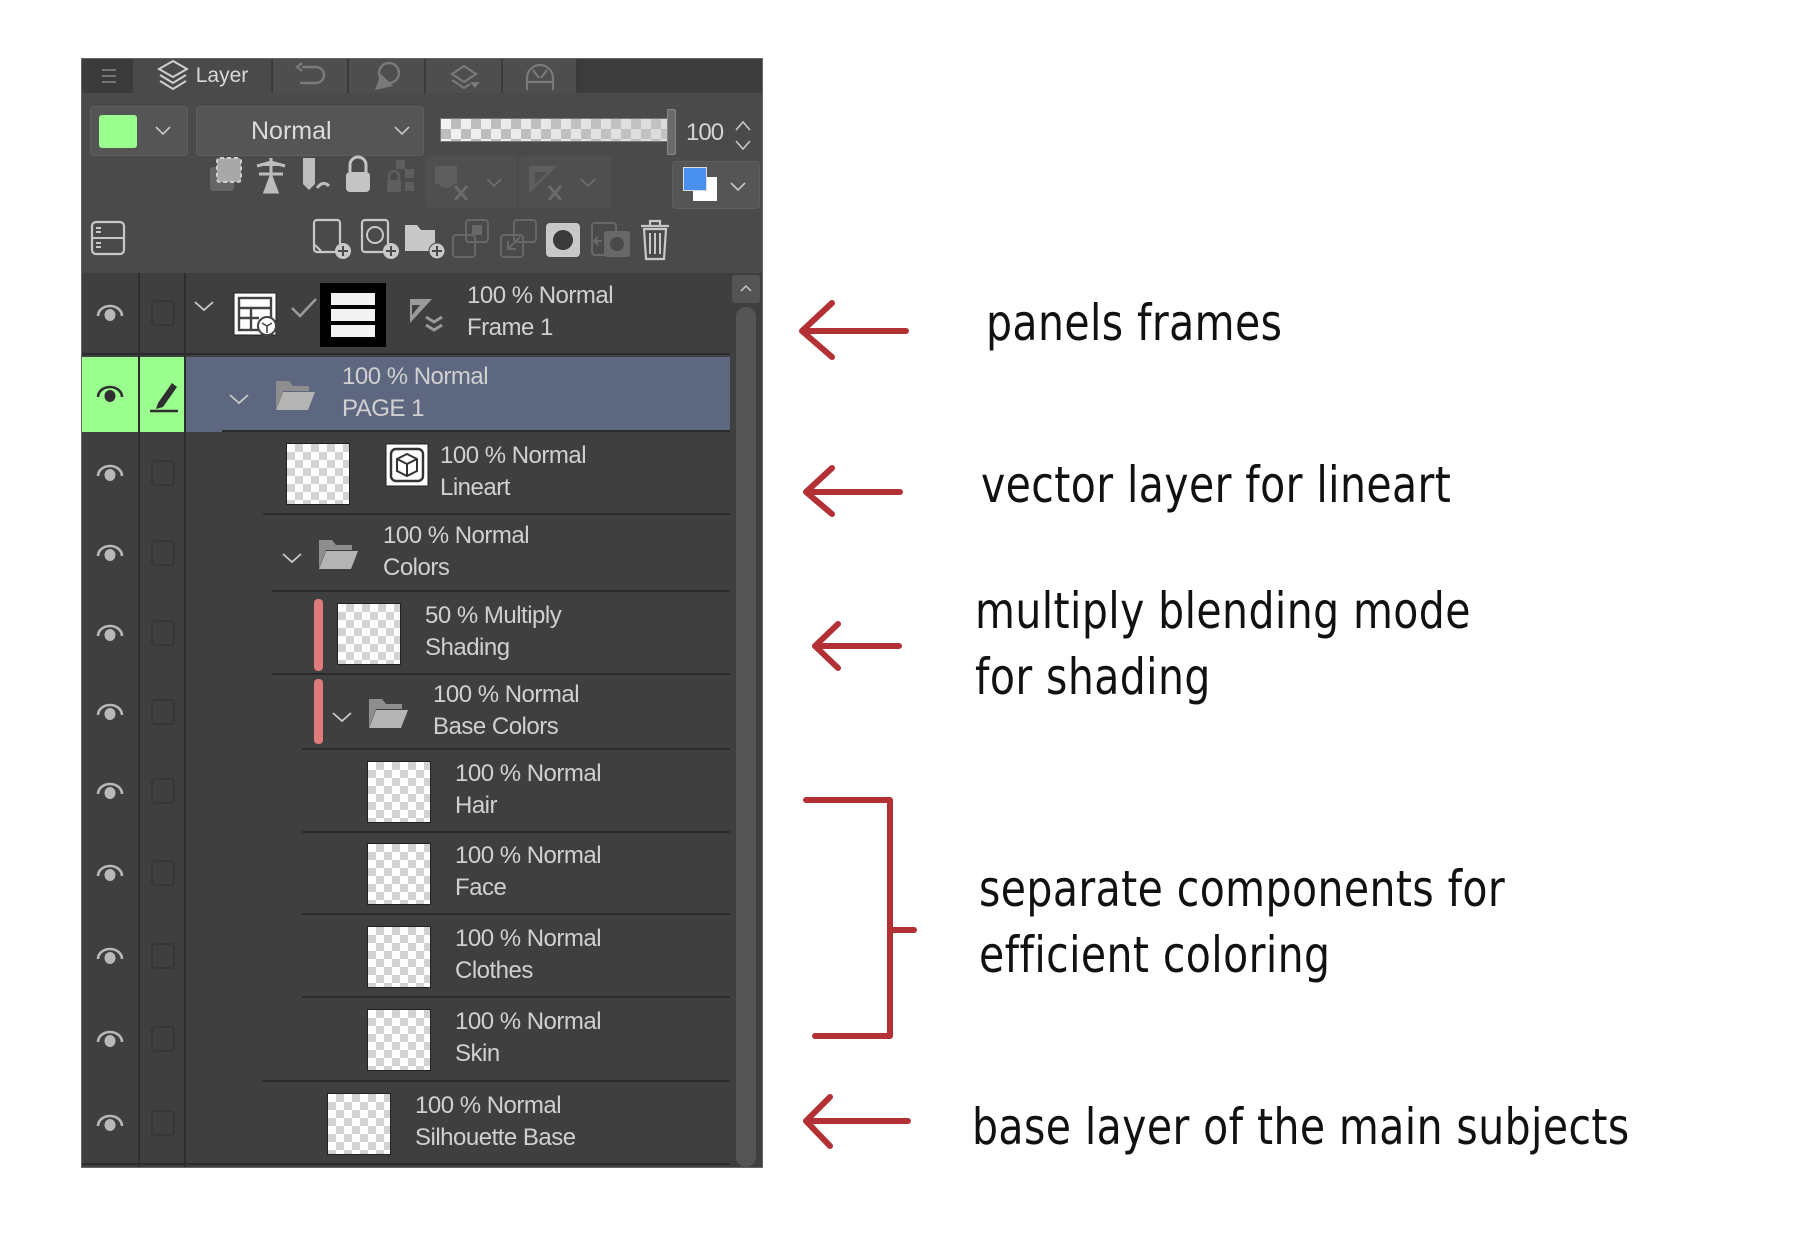 The image size is (1810, 1234). I want to click on bracket-separate-components, so click(860, 918).